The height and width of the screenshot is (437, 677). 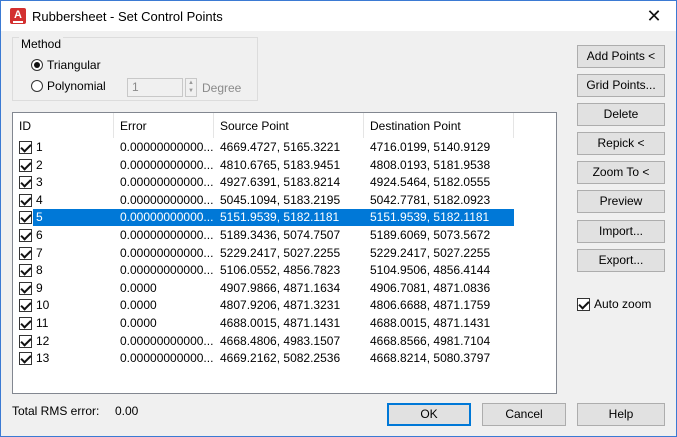 What do you see at coordinates (191, 91) in the screenshot?
I see `spin-down-icon: ▼` at bounding box center [191, 91].